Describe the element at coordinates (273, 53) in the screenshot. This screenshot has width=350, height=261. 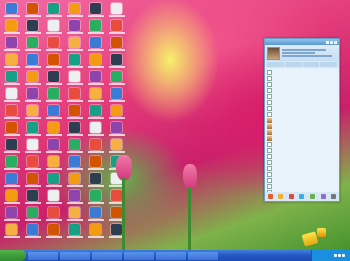
I see `avatar` at that location.